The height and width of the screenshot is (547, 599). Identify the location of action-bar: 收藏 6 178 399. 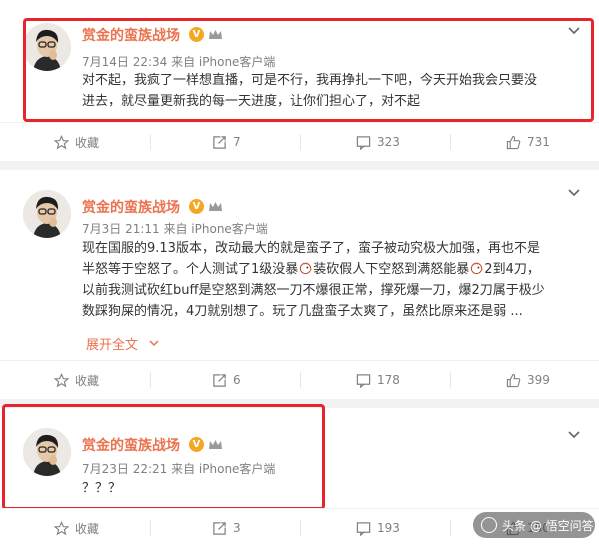
(299, 379).